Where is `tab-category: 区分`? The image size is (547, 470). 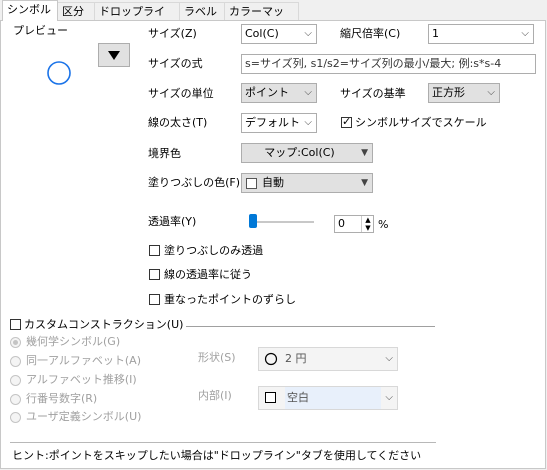 tab-category: 区分 is located at coordinates (76, 11).